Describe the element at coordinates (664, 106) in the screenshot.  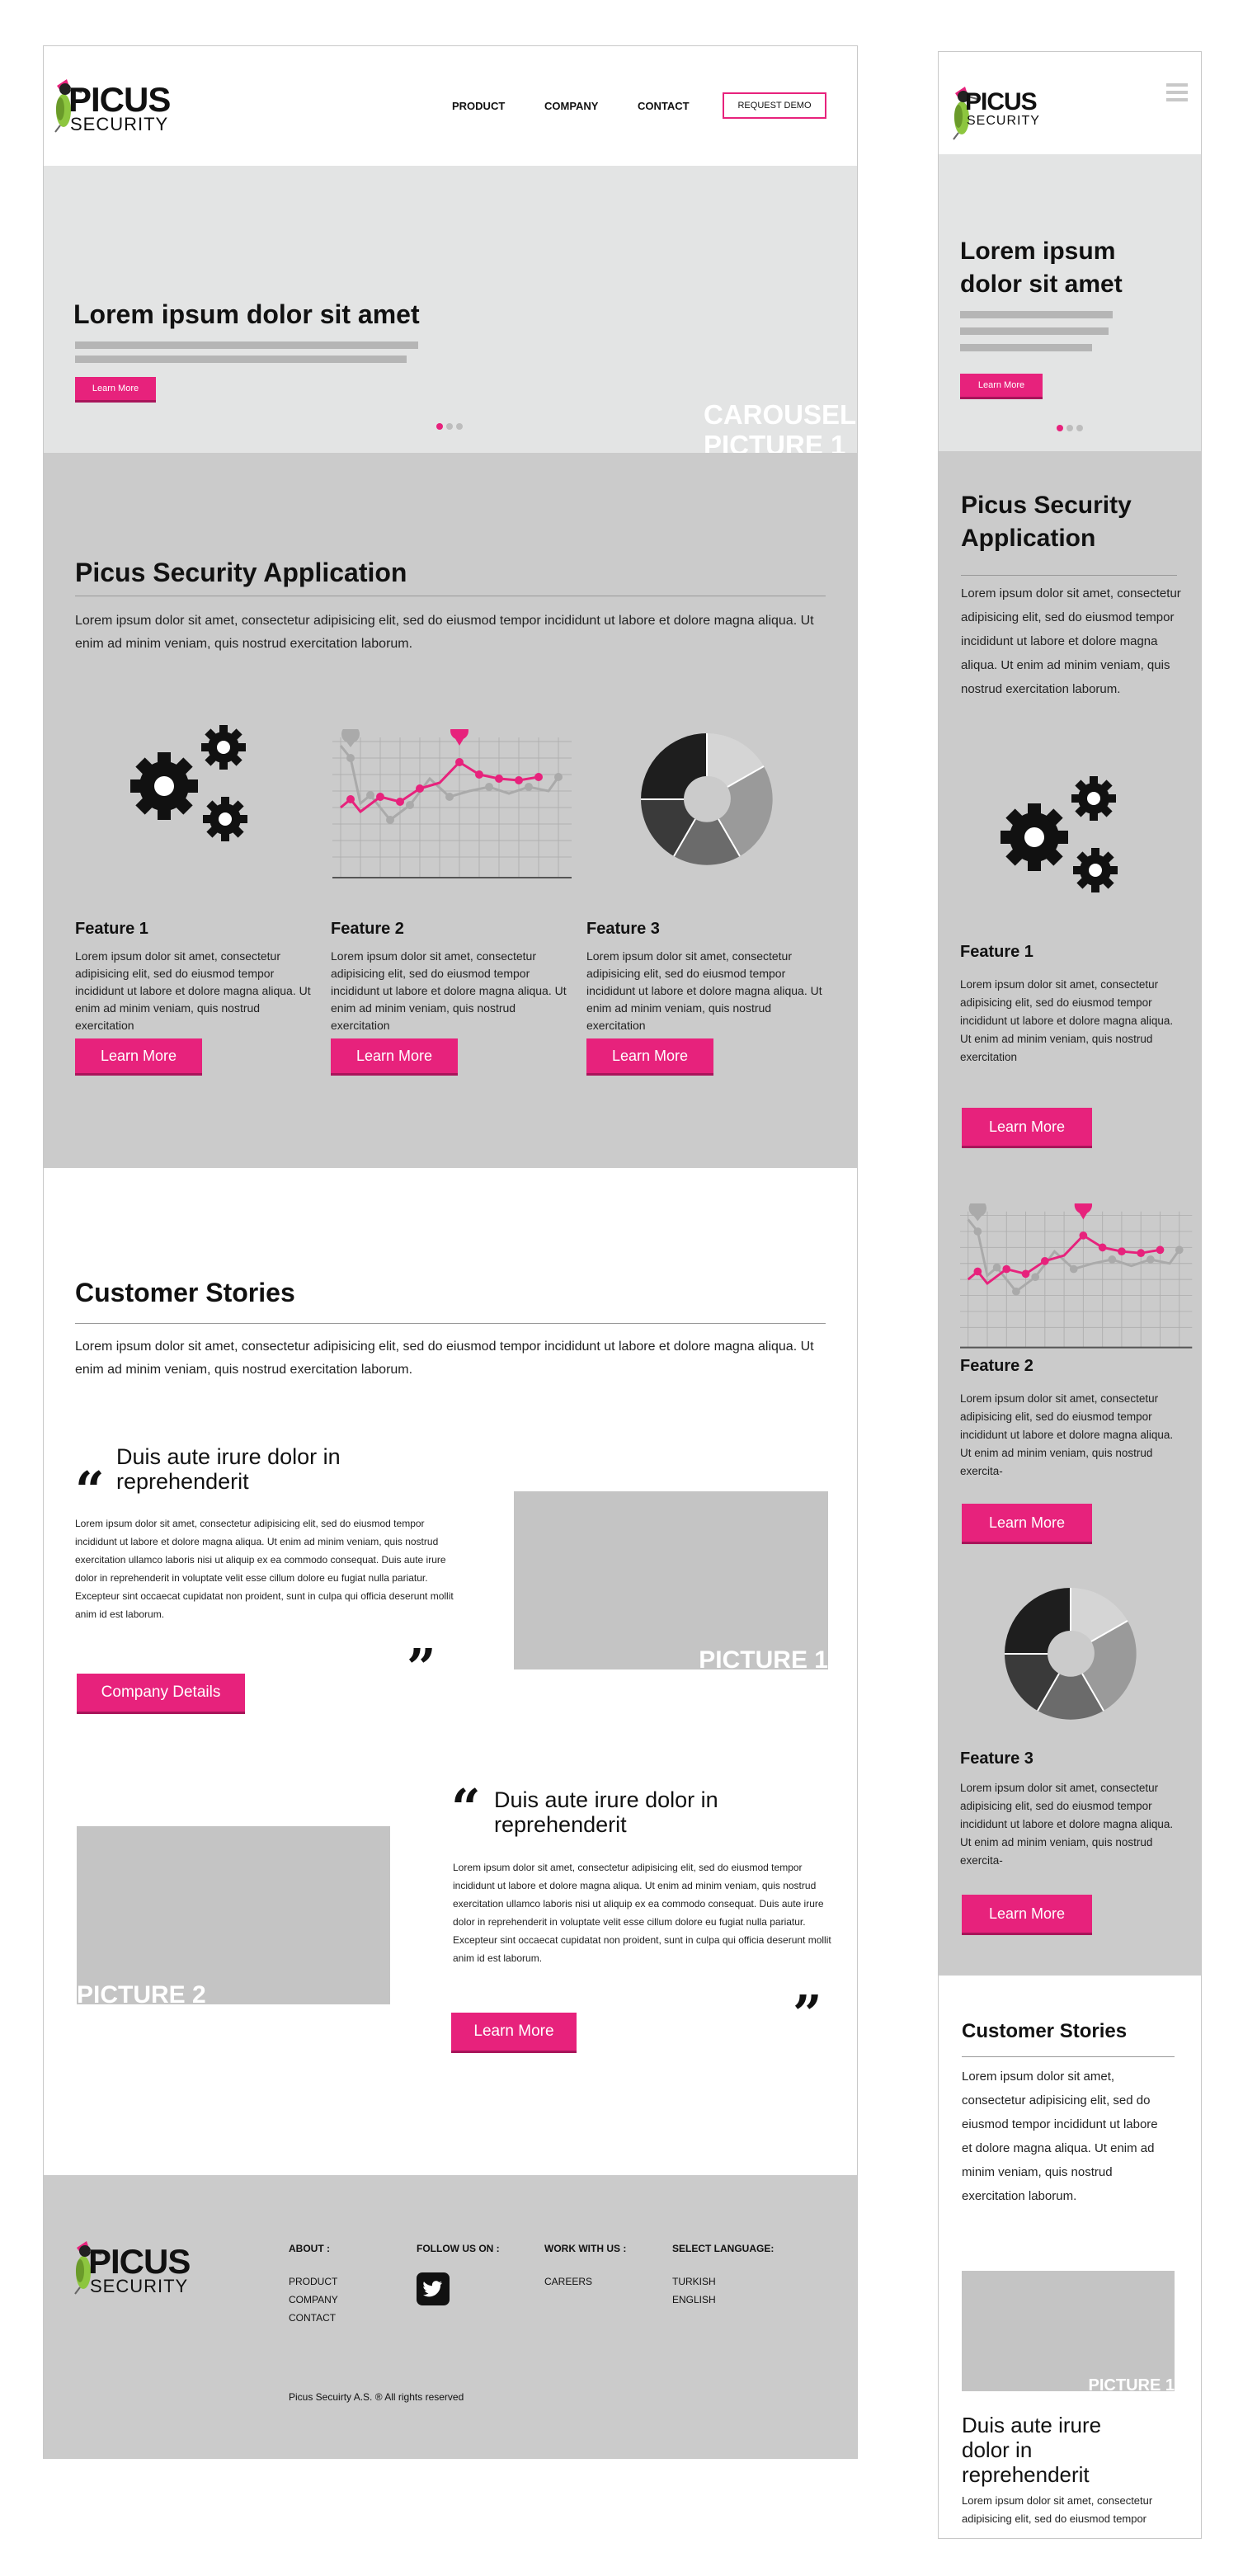
I see `nav-contact: CONTACT` at that location.